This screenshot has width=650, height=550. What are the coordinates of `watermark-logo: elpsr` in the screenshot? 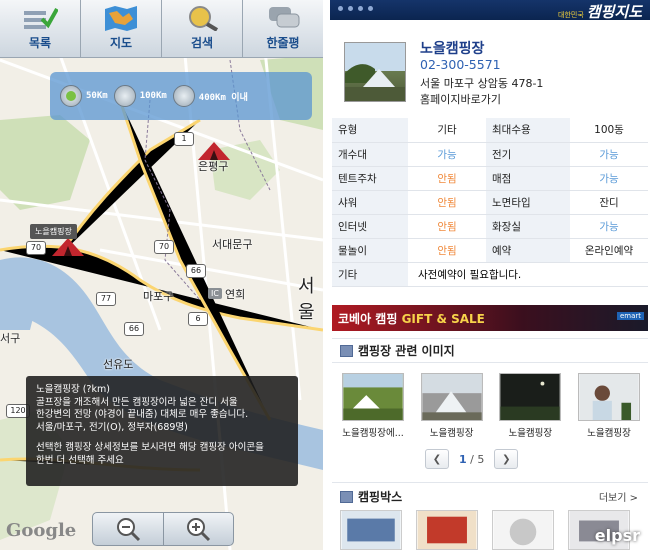 It's located at (617, 535).